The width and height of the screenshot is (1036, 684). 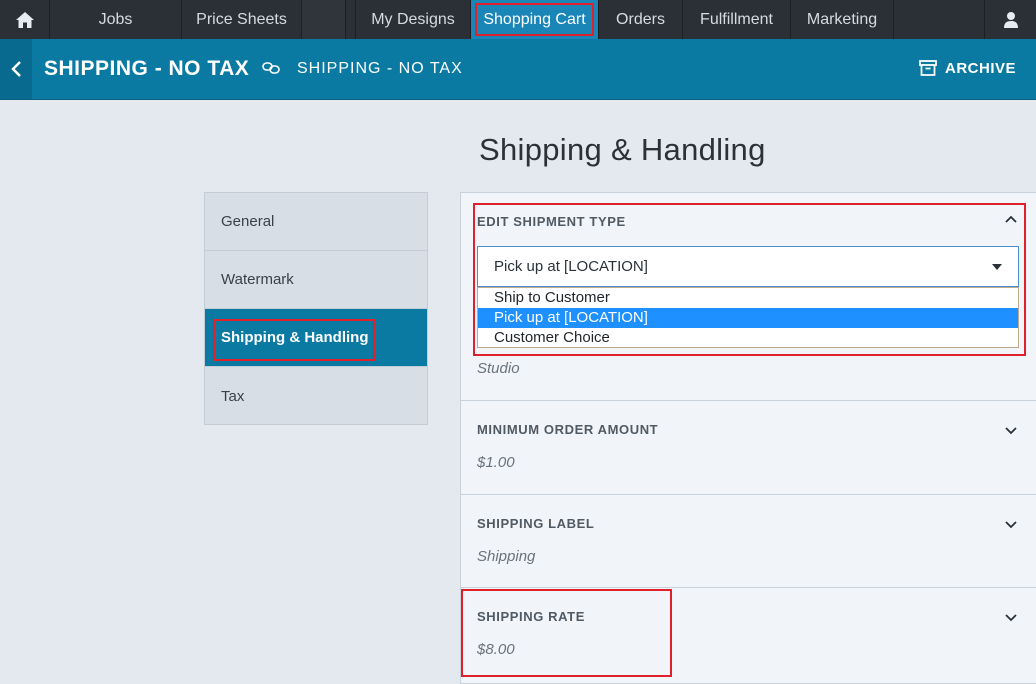 What do you see at coordinates (271, 68) in the screenshot?
I see `link-icon` at bounding box center [271, 68].